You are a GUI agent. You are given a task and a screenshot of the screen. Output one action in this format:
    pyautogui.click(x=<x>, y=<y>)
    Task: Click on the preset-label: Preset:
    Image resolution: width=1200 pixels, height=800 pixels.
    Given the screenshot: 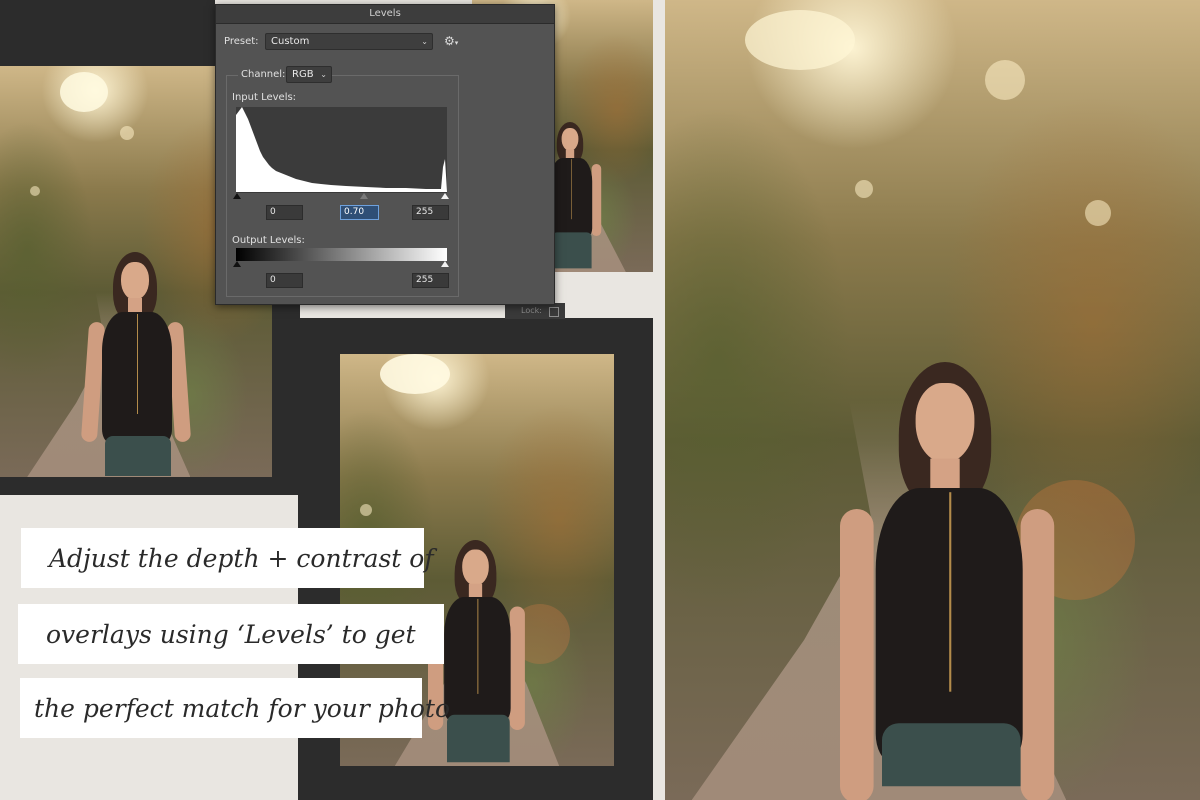 What is the action you would take?
    pyautogui.click(x=241, y=41)
    